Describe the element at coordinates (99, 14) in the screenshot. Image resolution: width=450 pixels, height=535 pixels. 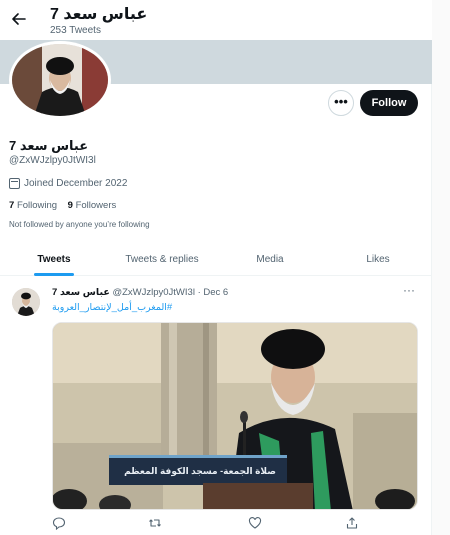
I see `header-title: 7 عباس سعد` at that location.